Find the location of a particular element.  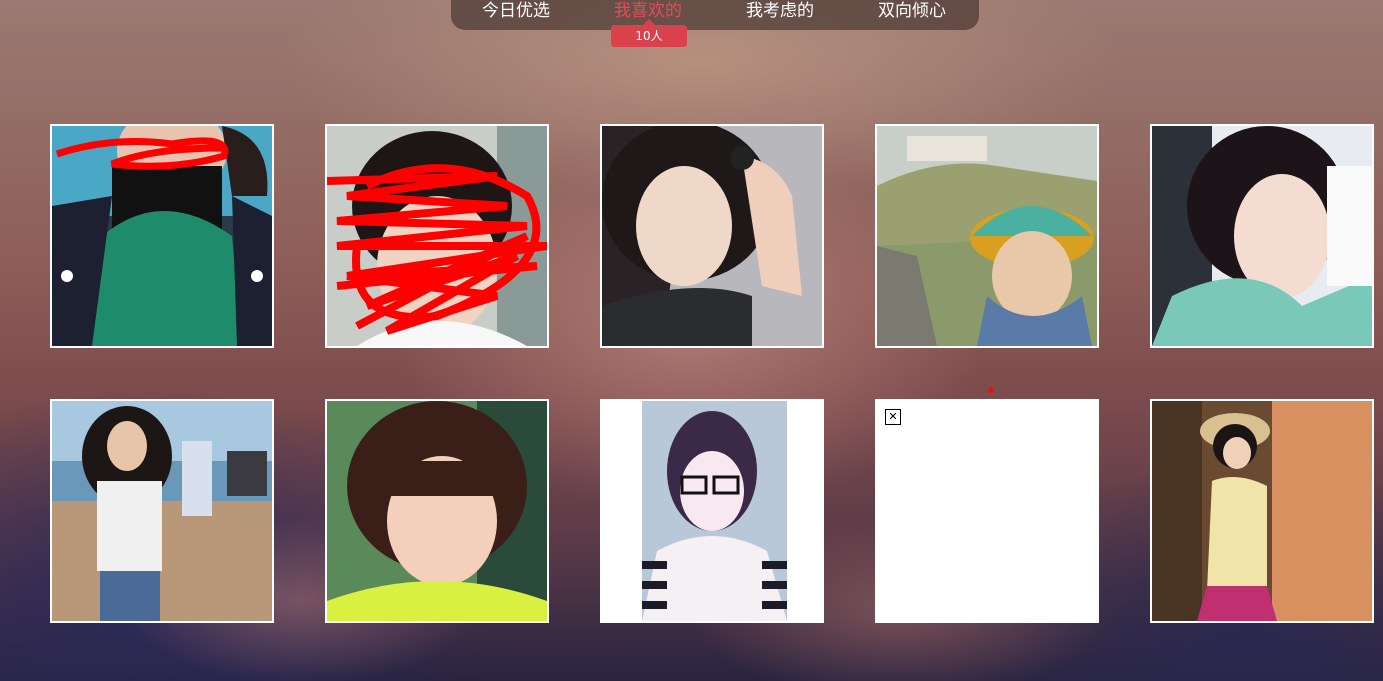

tab-today-picks: 今日优选 is located at coordinates (516, 12).